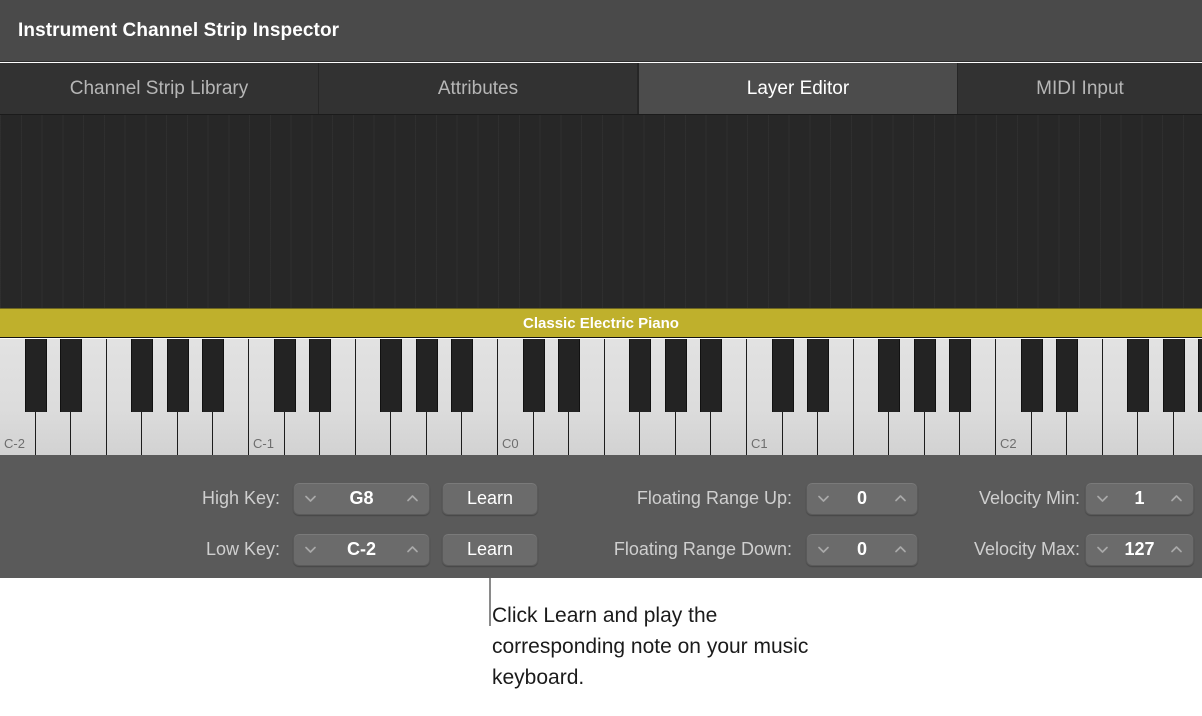 Image resolution: width=1202 pixels, height=716 pixels. I want to click on velocity-min-label: Velocity Min:, so click(1029, 498).